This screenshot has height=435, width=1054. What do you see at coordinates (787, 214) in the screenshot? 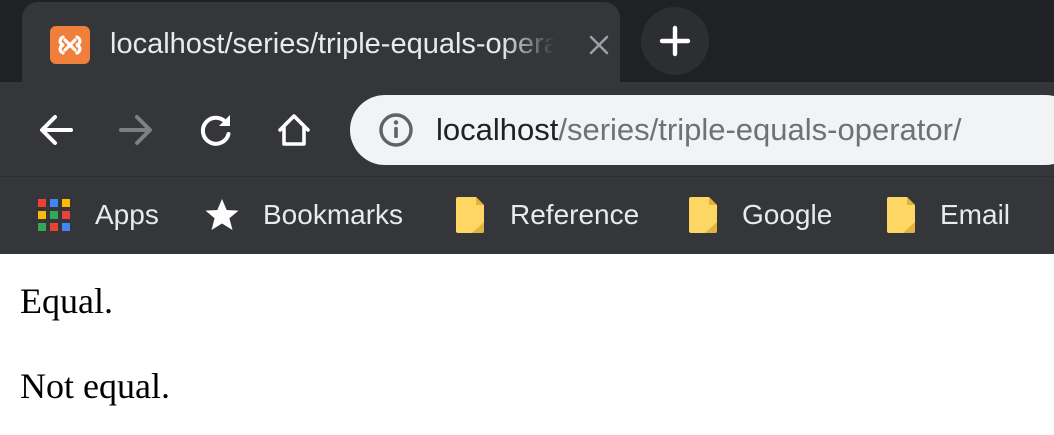
I see `bookmark-label: Google` at bounding box center [787, 214].